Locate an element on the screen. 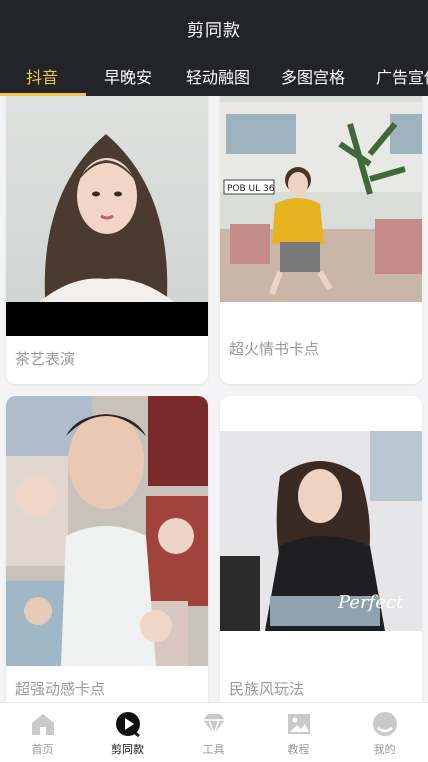  outdoor-photo: POB UL 36 is located at coordinates (321, 199).